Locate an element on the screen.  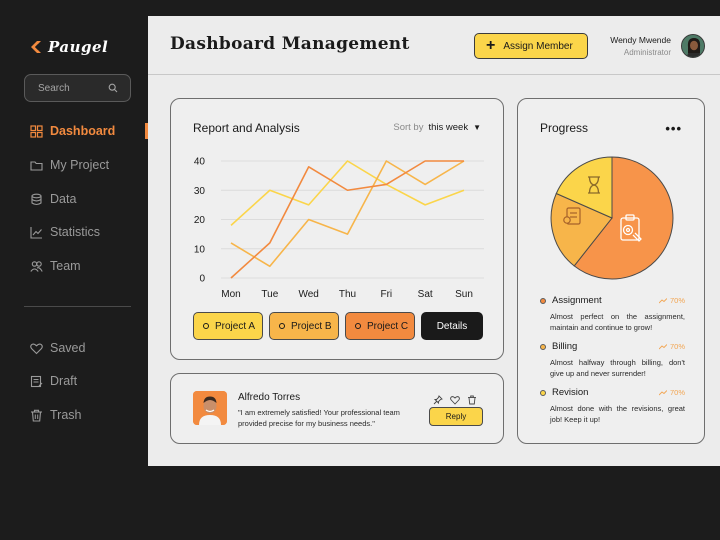
project-a-button: Project A is located at coordinates (228, 326).